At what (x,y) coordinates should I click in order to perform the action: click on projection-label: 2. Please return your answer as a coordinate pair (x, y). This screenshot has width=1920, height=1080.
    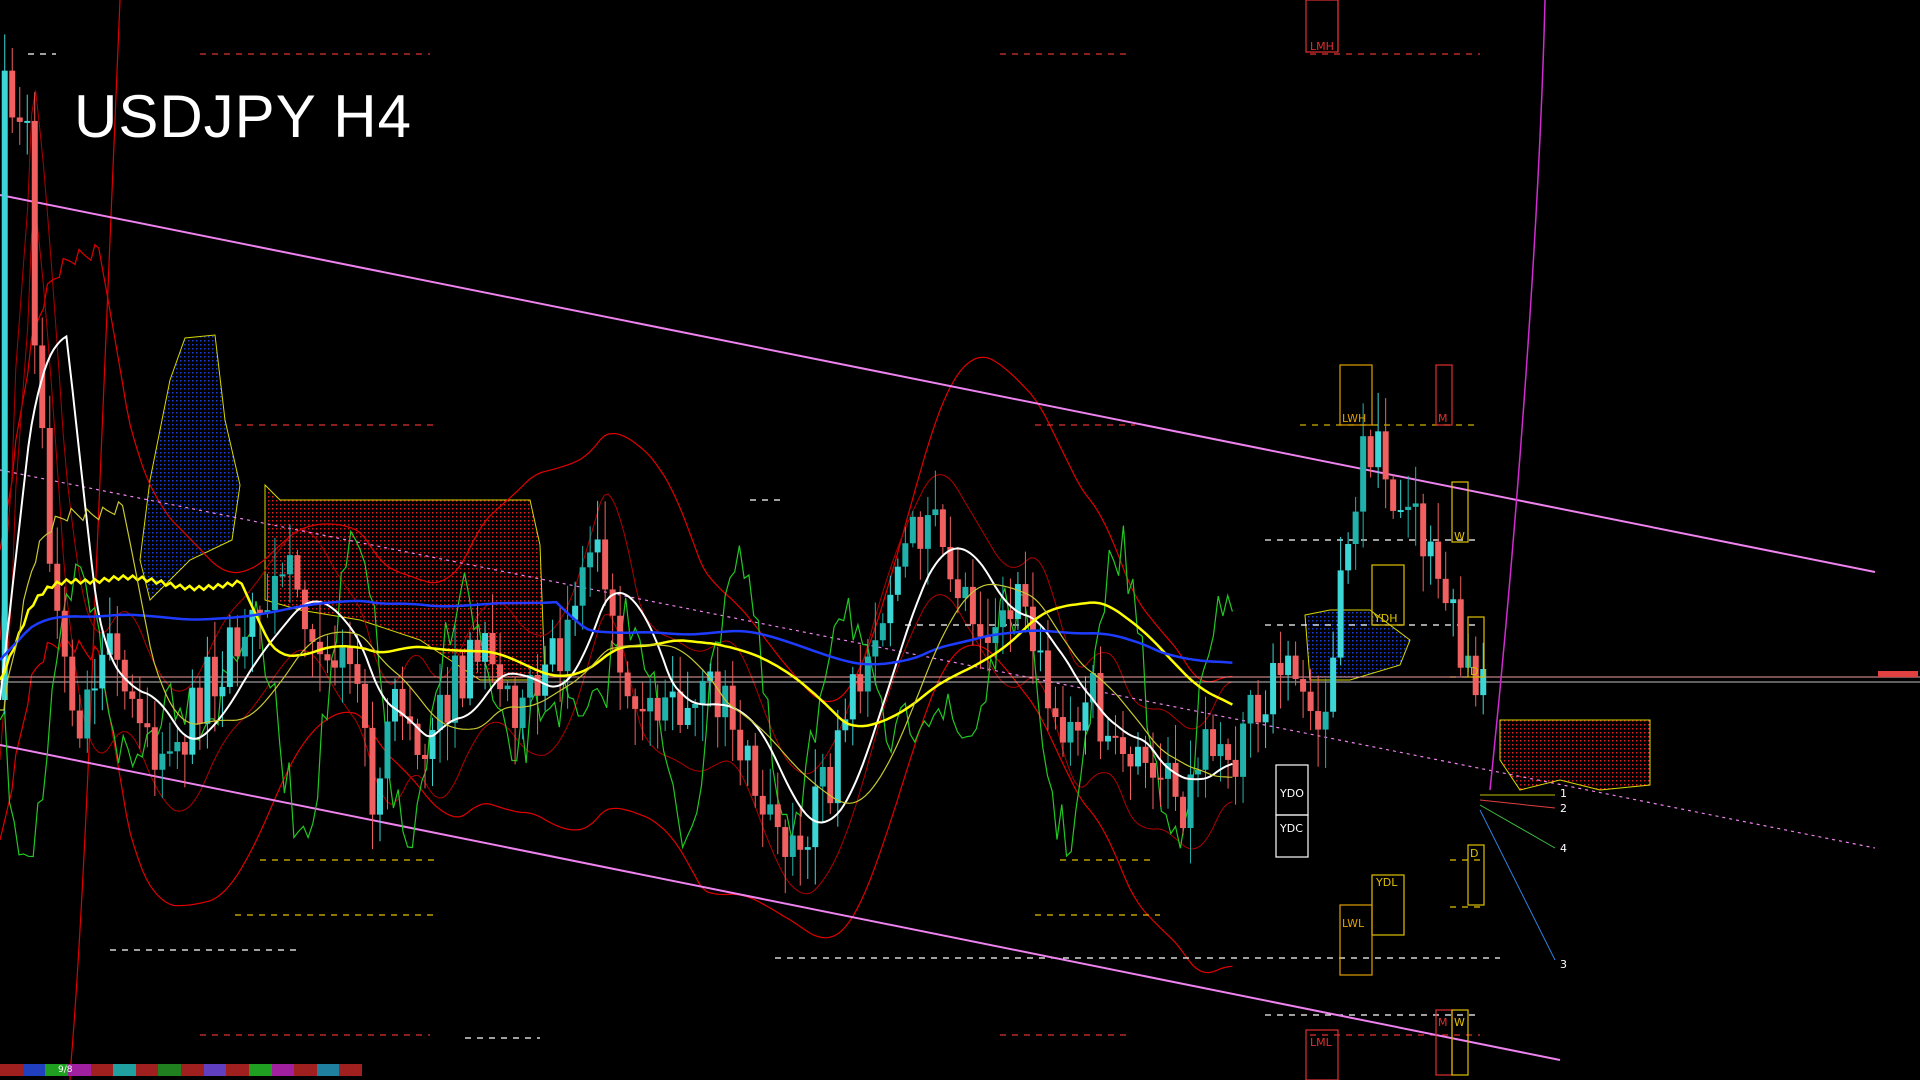
    Looking at the image, I should click on (1563, 808).